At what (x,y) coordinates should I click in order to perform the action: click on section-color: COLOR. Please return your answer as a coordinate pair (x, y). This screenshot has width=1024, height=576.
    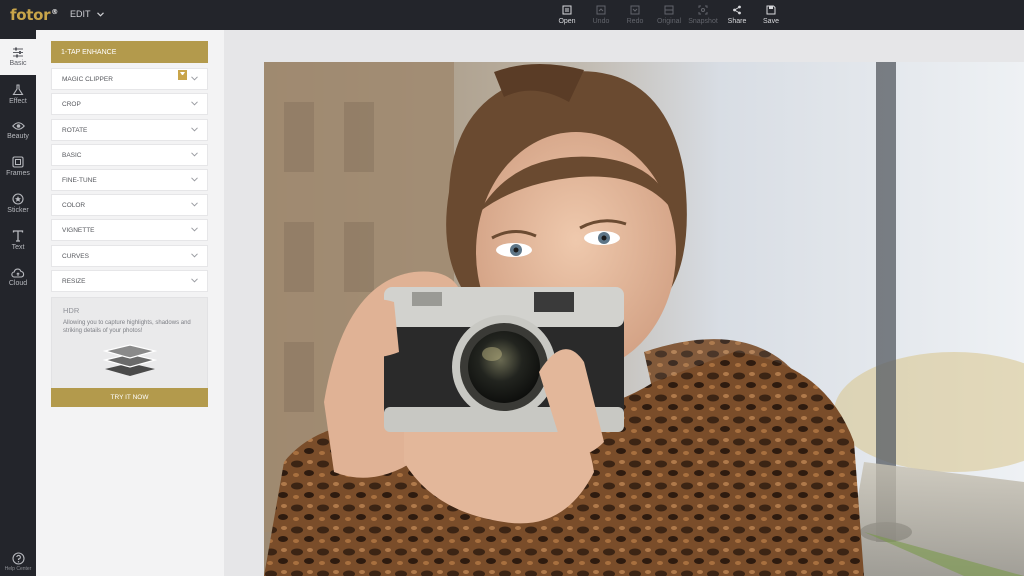
    Looking at the image, I should click on (129, 205).